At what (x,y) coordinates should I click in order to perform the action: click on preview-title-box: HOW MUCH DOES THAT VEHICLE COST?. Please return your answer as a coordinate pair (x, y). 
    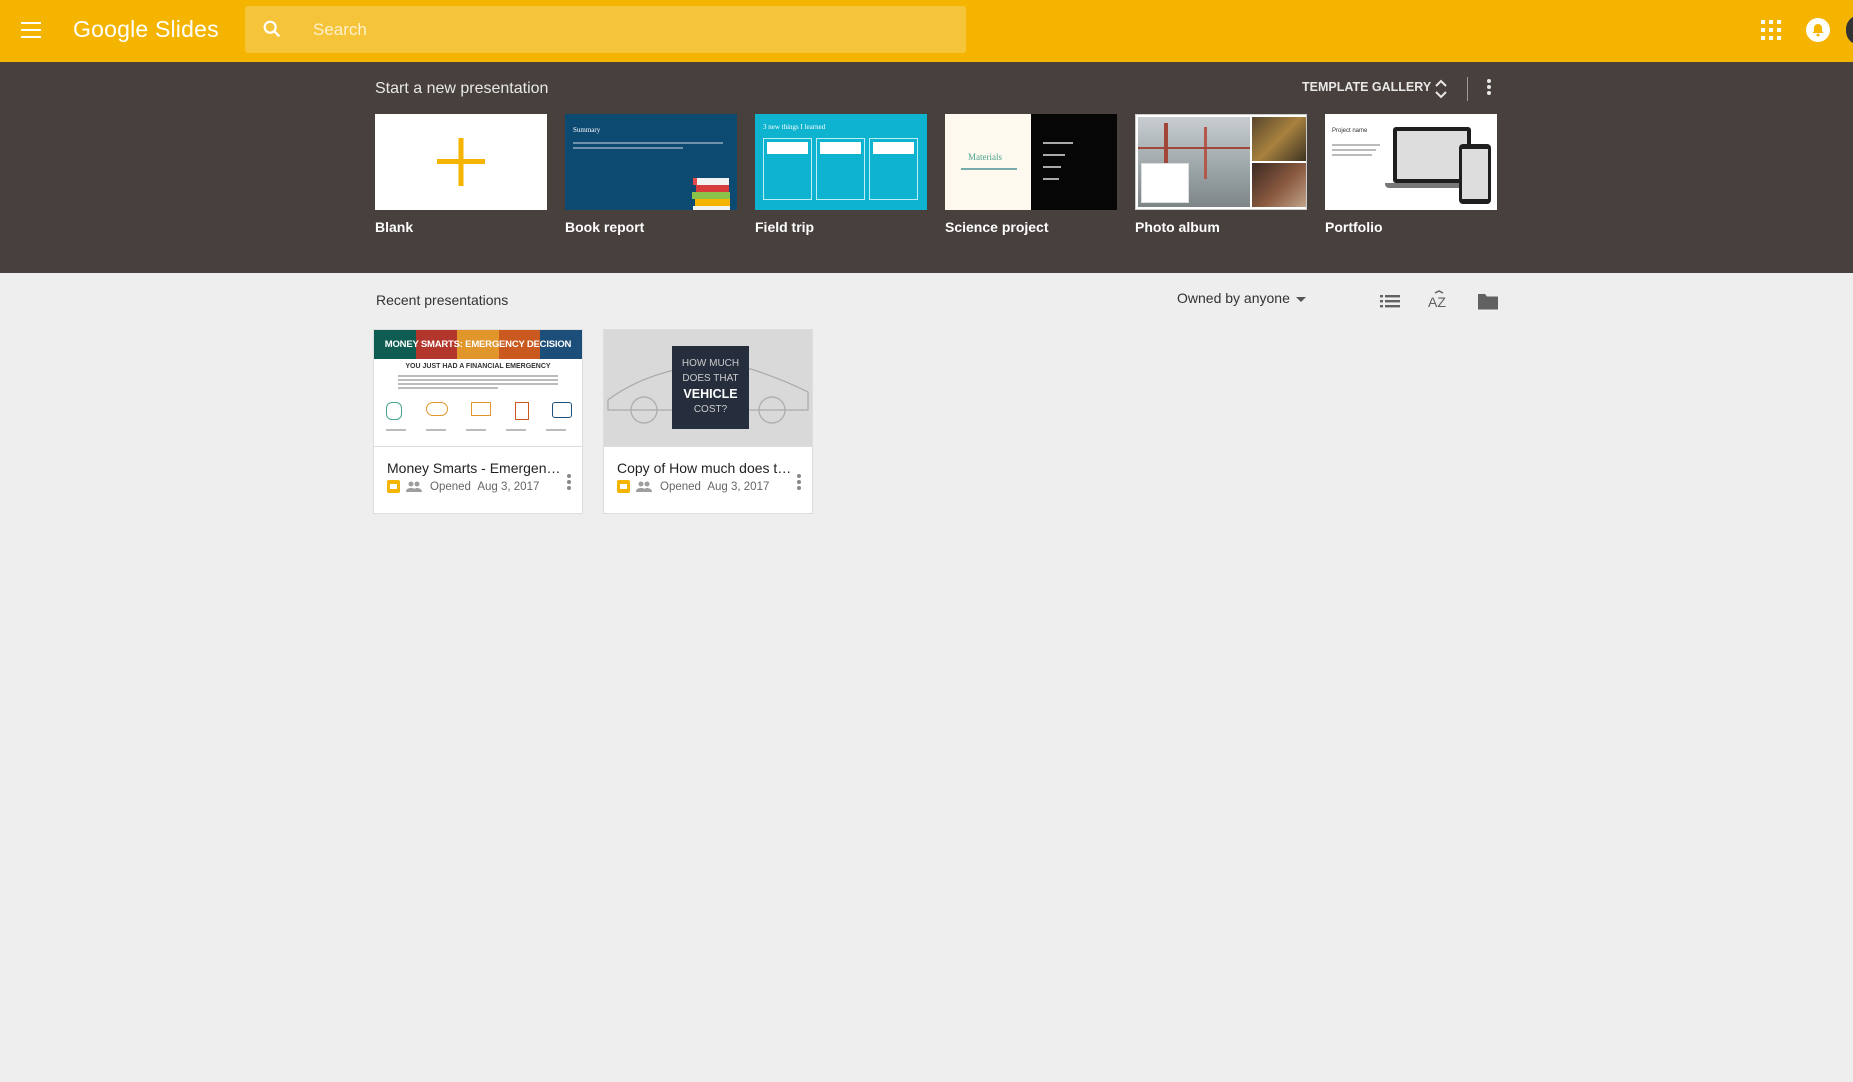
    Looking at the image, I should click on (710, 387).